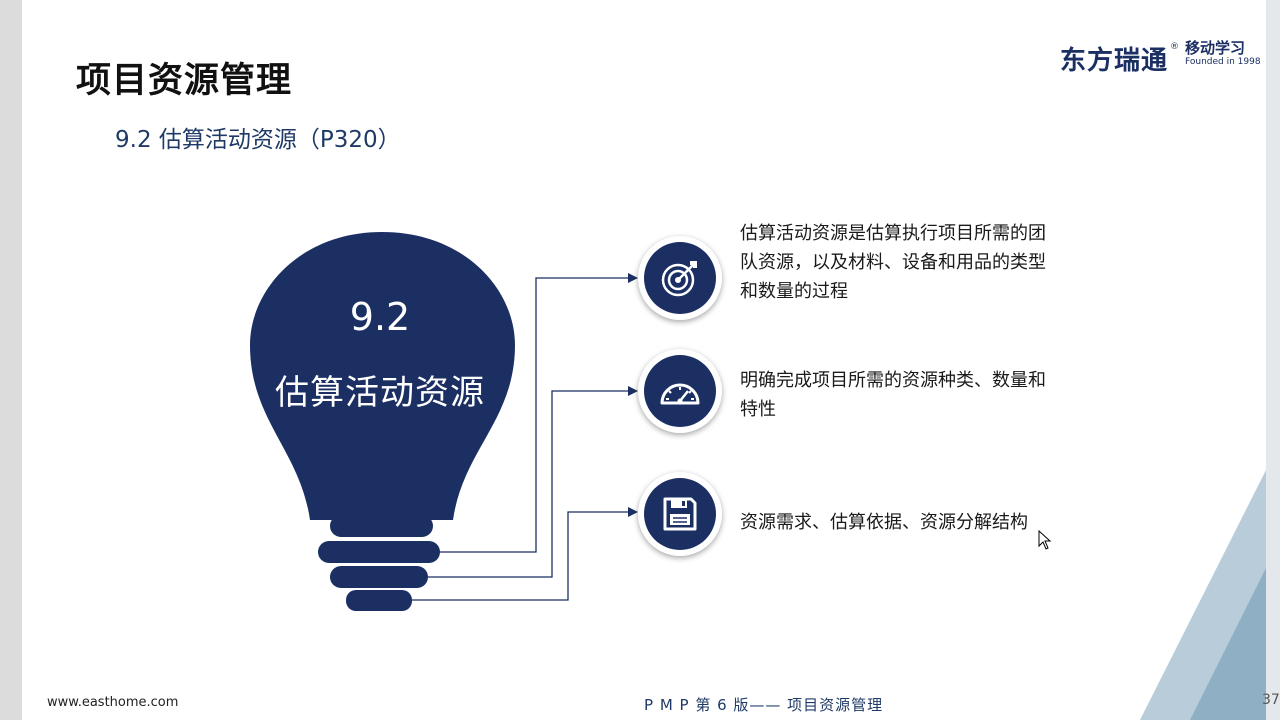  I want to click on page-number: 37, so click(1271, 700).